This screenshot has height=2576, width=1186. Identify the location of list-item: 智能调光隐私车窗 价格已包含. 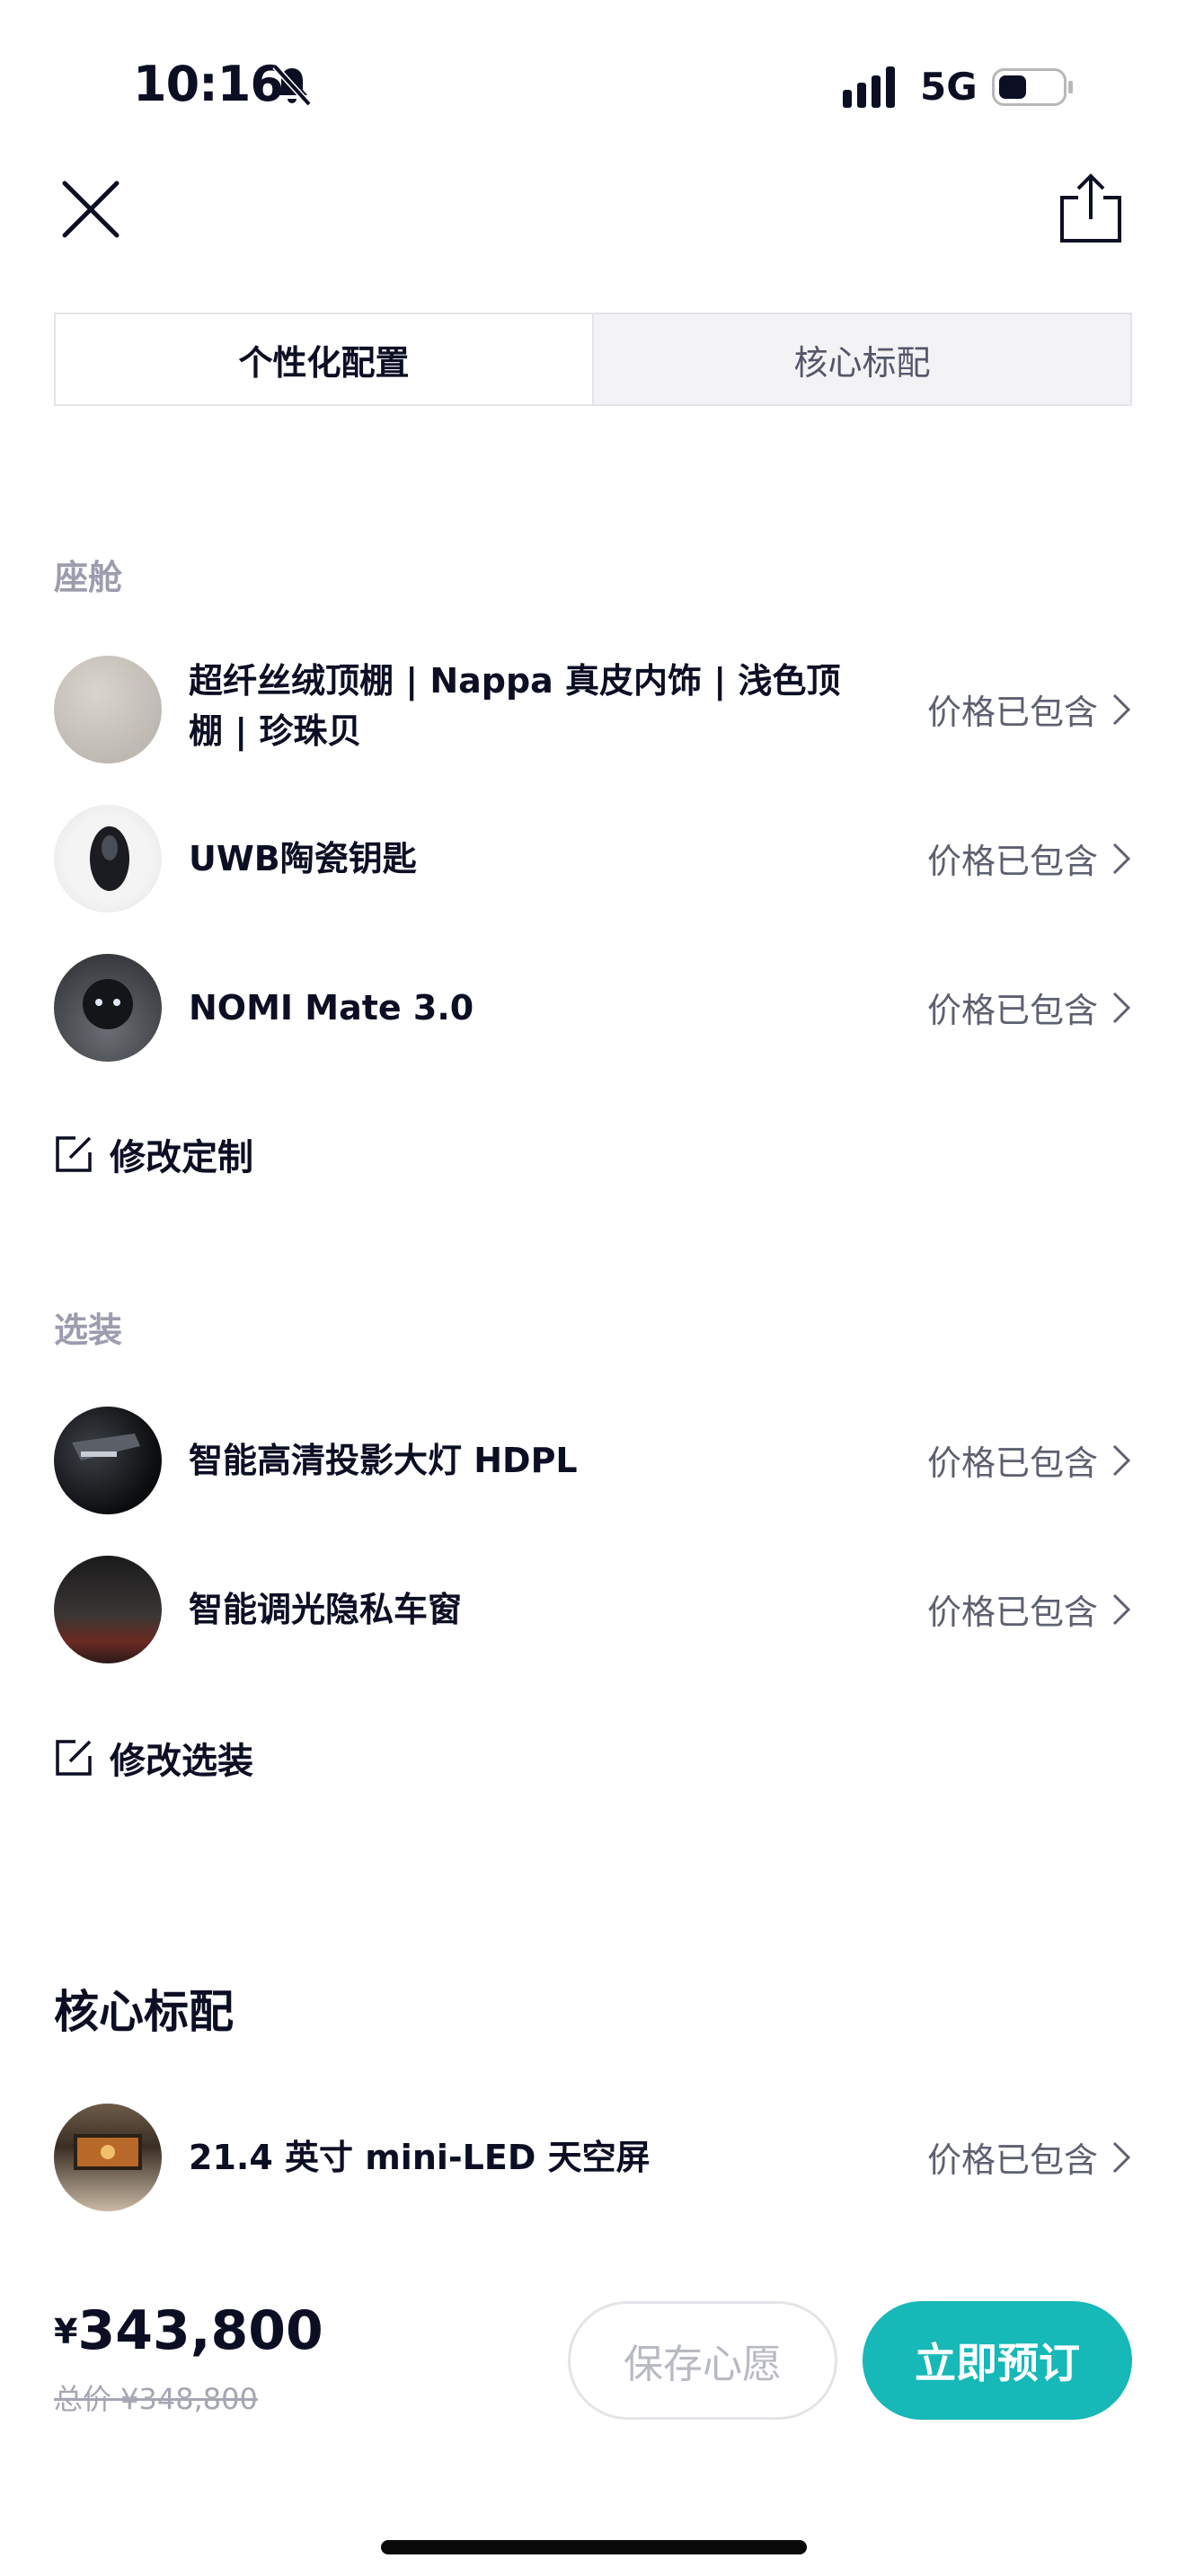
(593, 1609).